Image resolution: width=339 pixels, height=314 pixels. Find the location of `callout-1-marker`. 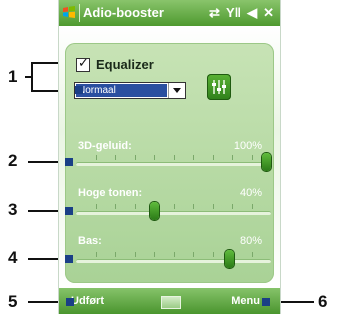

callout-1-marker is located at coordinates (79, 90).